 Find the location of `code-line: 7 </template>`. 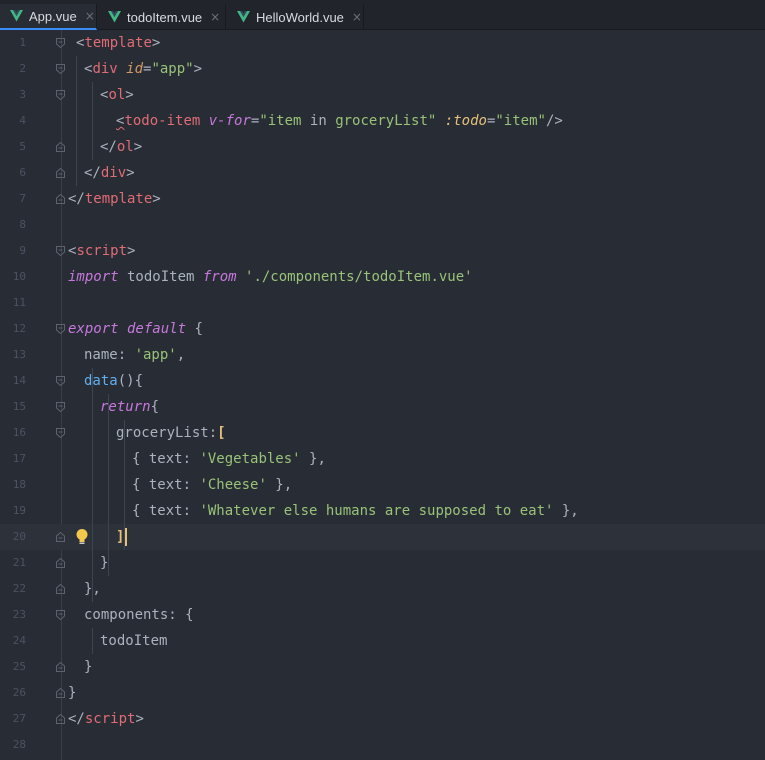

code-line: 7 </template> is located at coordinates (382, 199).